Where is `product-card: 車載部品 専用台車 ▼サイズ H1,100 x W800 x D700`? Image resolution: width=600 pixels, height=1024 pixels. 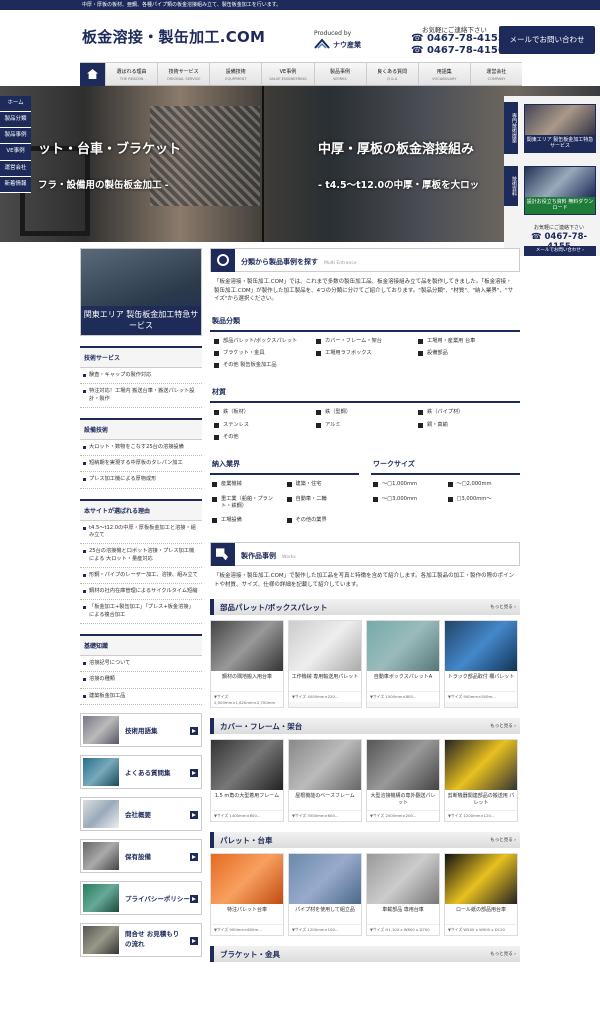
product-card: 車載部品 専用台車 ▼サイズ H1,100 x W800 x D700 is located at coordinates (403, 895).